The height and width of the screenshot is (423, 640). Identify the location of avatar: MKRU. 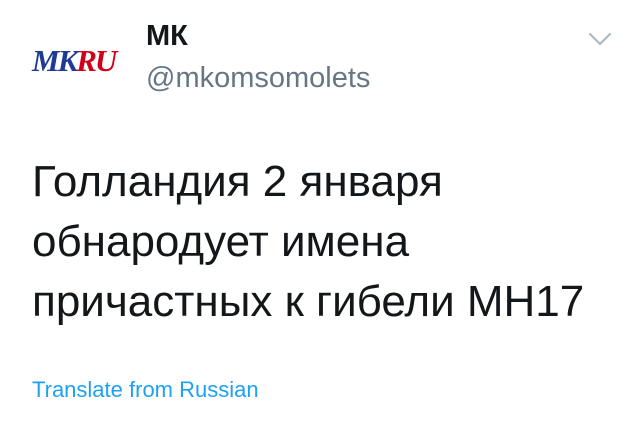
(80, 61).